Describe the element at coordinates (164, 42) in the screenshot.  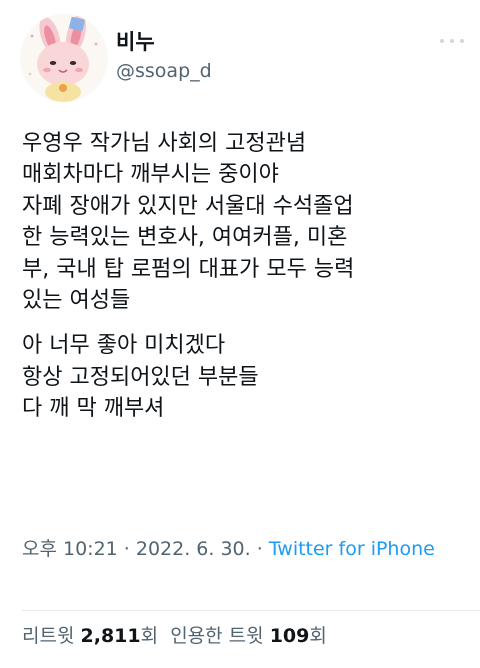
I see `author-display-name: 비누` at that location.